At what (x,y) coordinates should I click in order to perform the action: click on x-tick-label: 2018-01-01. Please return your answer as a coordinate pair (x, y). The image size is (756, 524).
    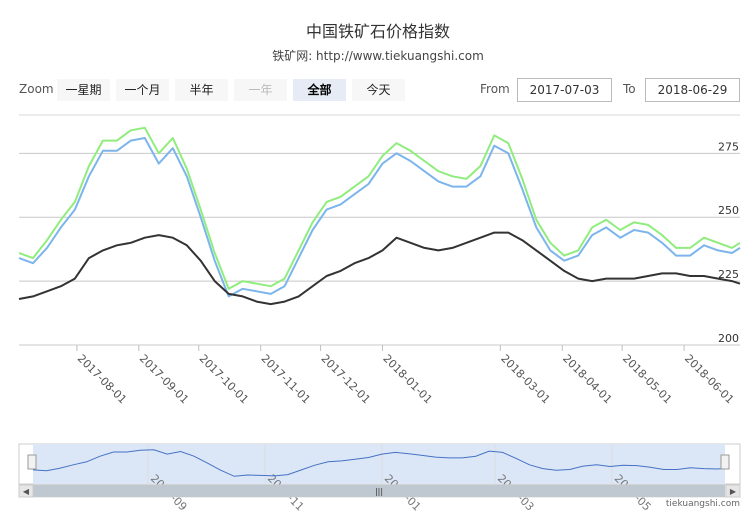
    Looking at the image, I should click on (407, 379).